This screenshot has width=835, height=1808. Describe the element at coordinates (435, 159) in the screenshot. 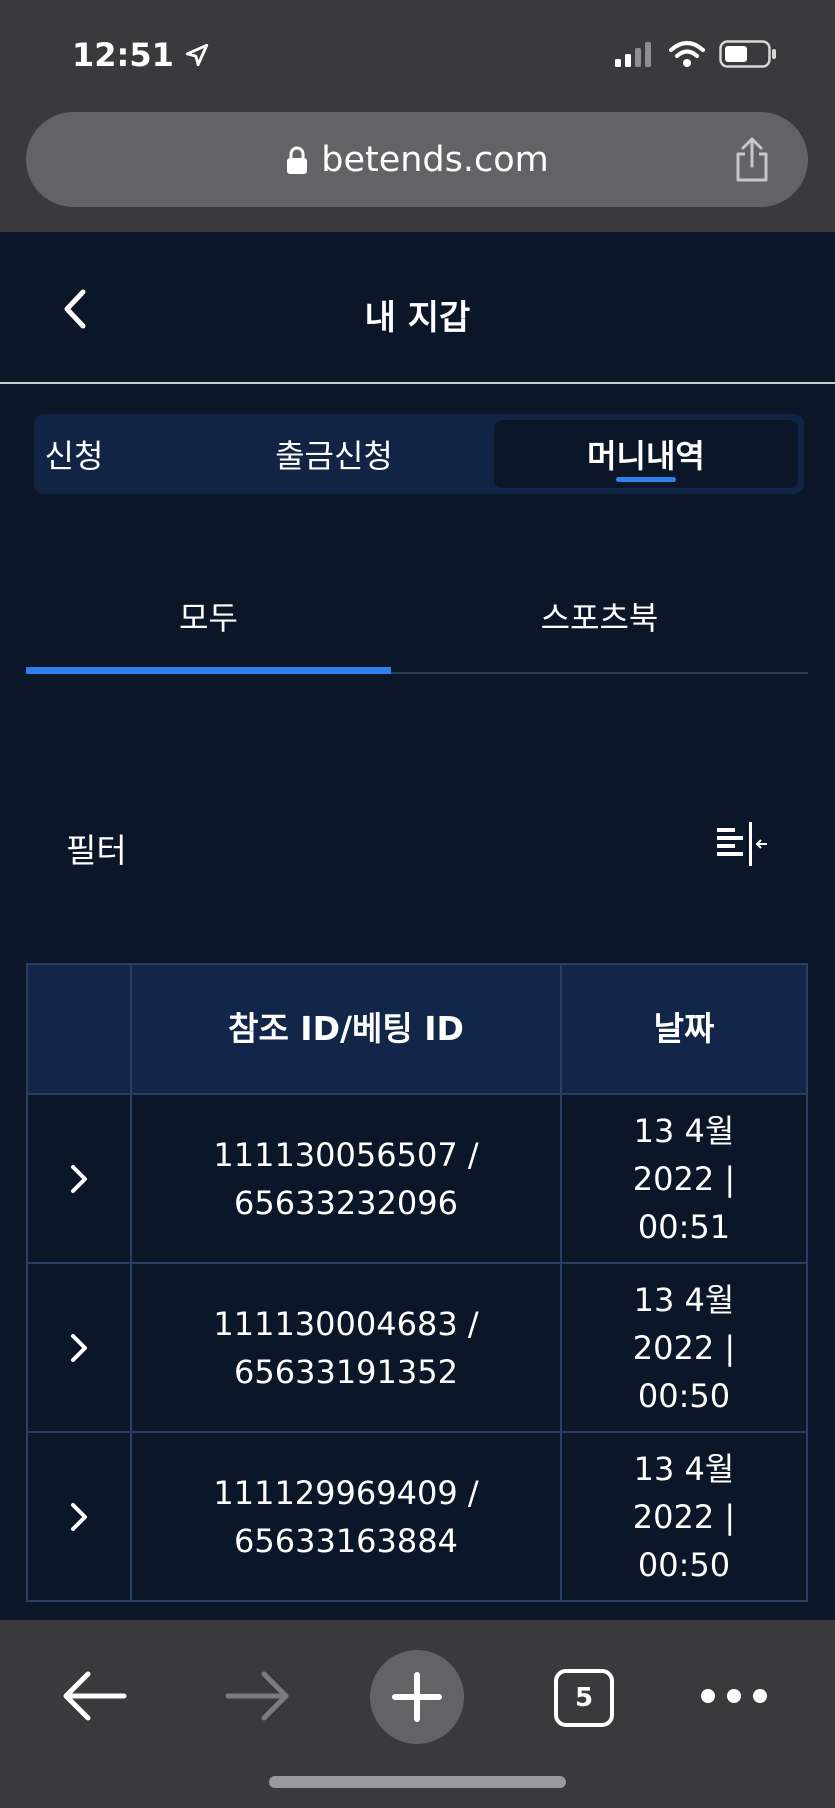

I see `url-text: betends.com` at that location.